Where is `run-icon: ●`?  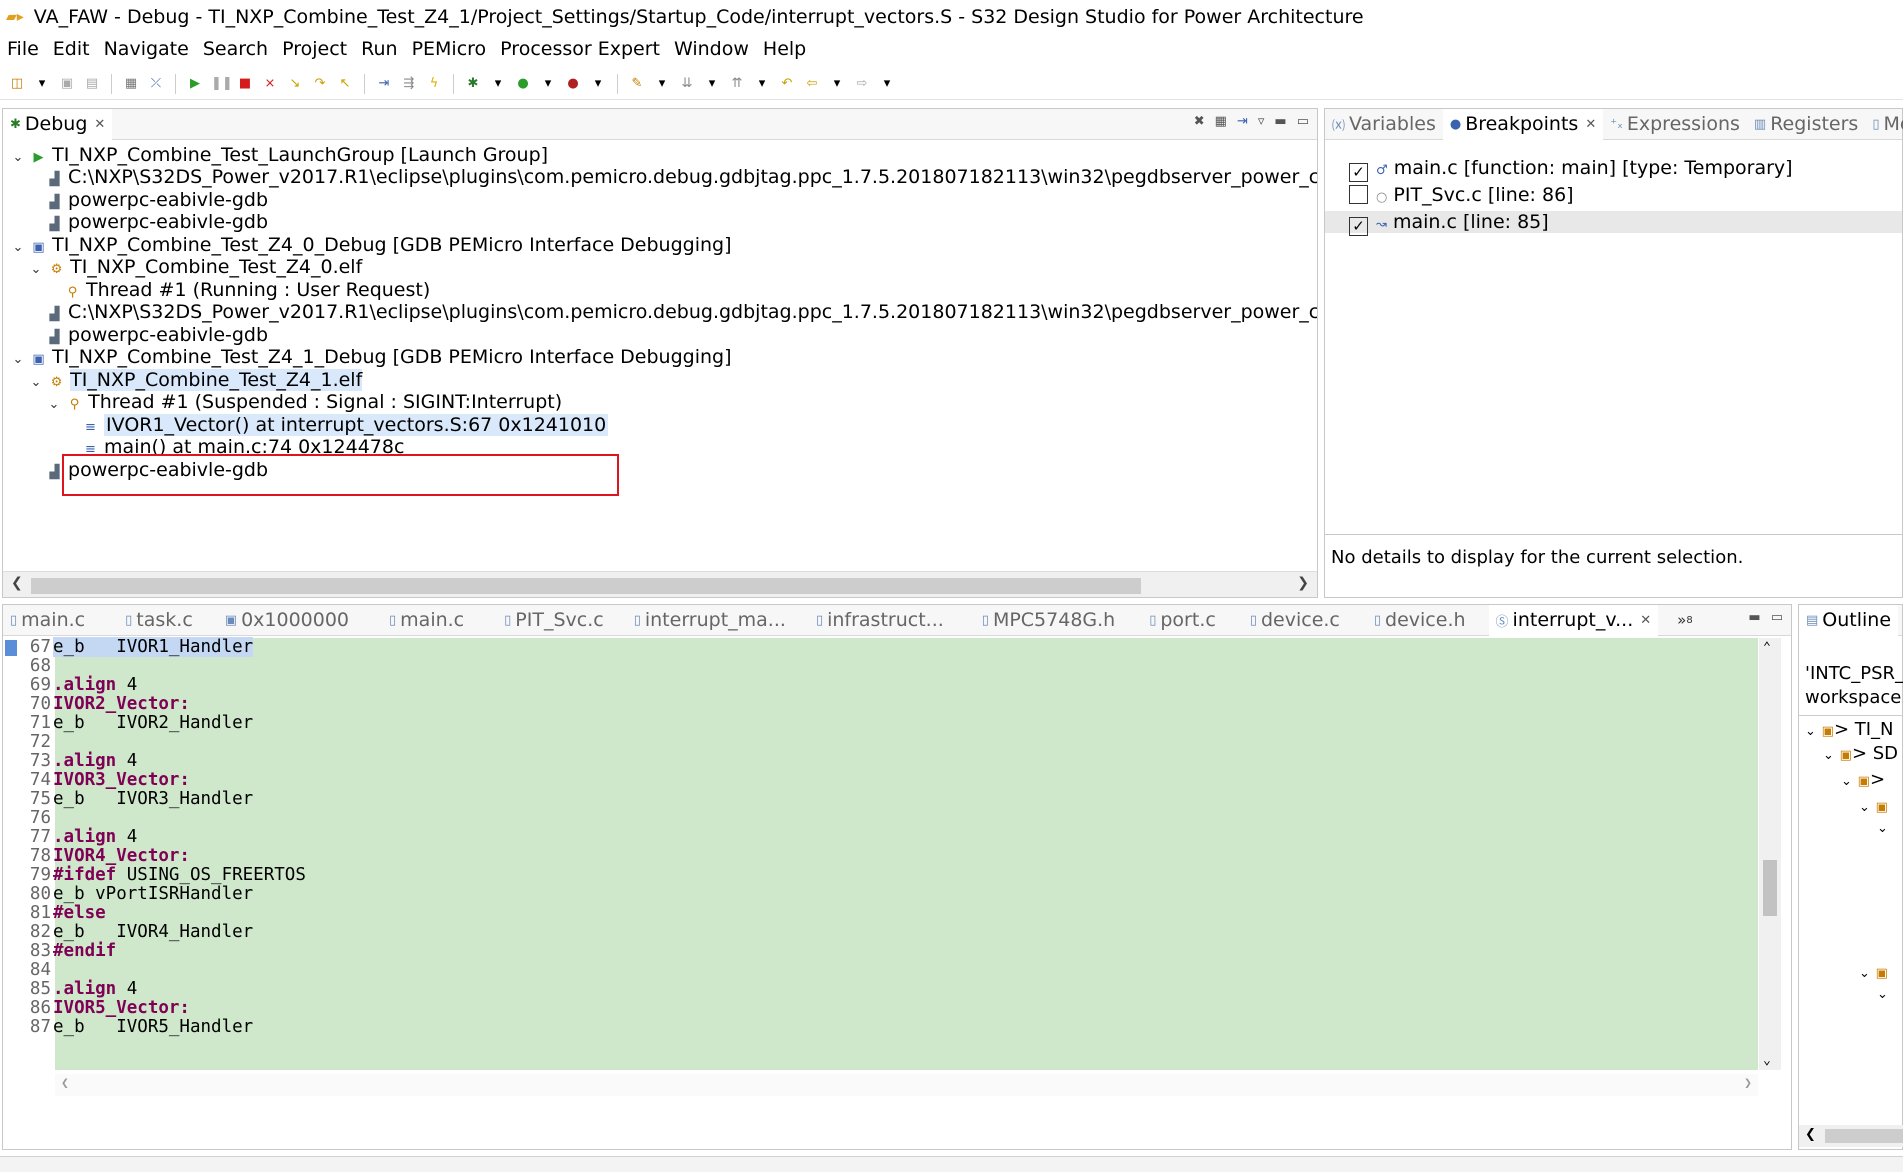 run-icon: ● is located at coordinates (523, 84).